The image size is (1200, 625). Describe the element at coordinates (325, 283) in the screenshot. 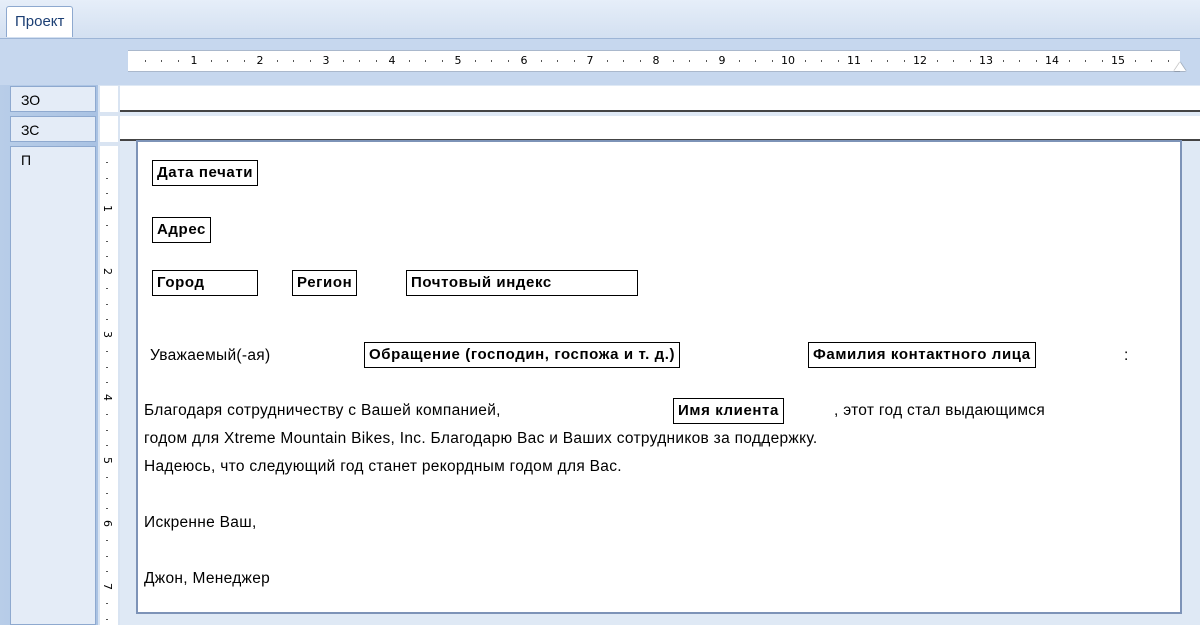

I see `region-field: Регион` at that location.